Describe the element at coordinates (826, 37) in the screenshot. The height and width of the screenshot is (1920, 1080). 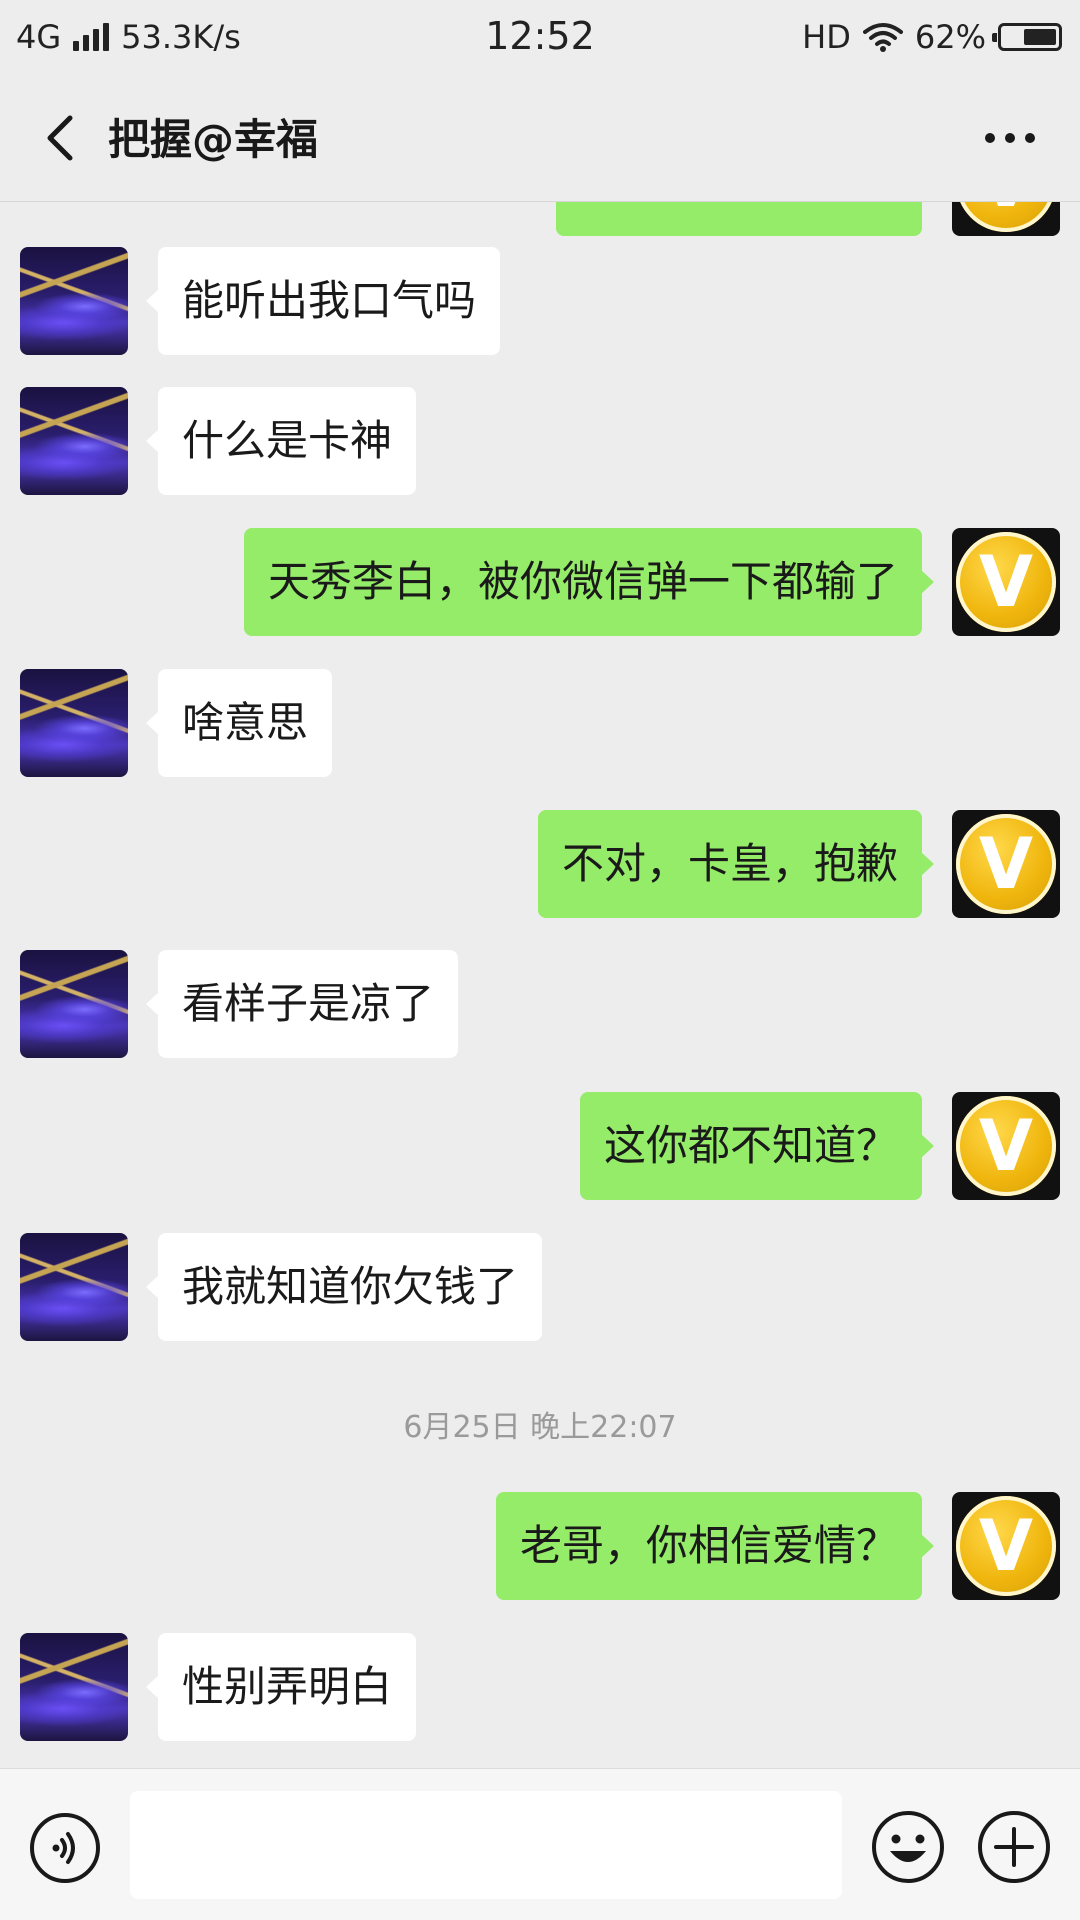
I see `hd-indicator: HD` at that location.